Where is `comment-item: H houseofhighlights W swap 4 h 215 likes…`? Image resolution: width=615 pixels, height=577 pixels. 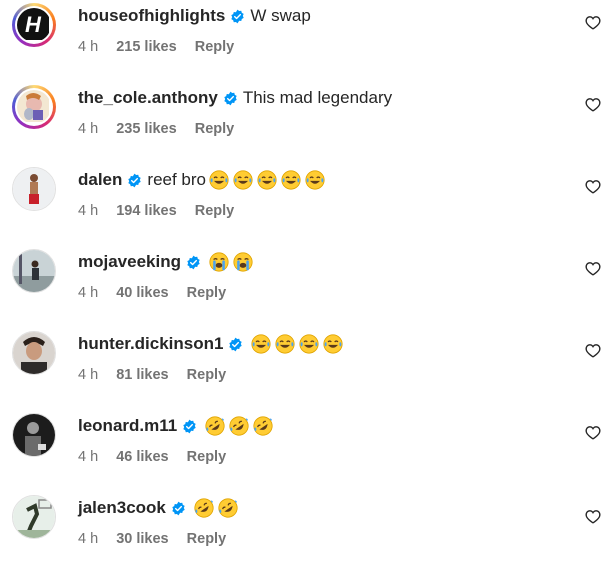
comment-item: H houseofhighlights W swap 4 h 215 likes… is located at coordinates (307, 44).